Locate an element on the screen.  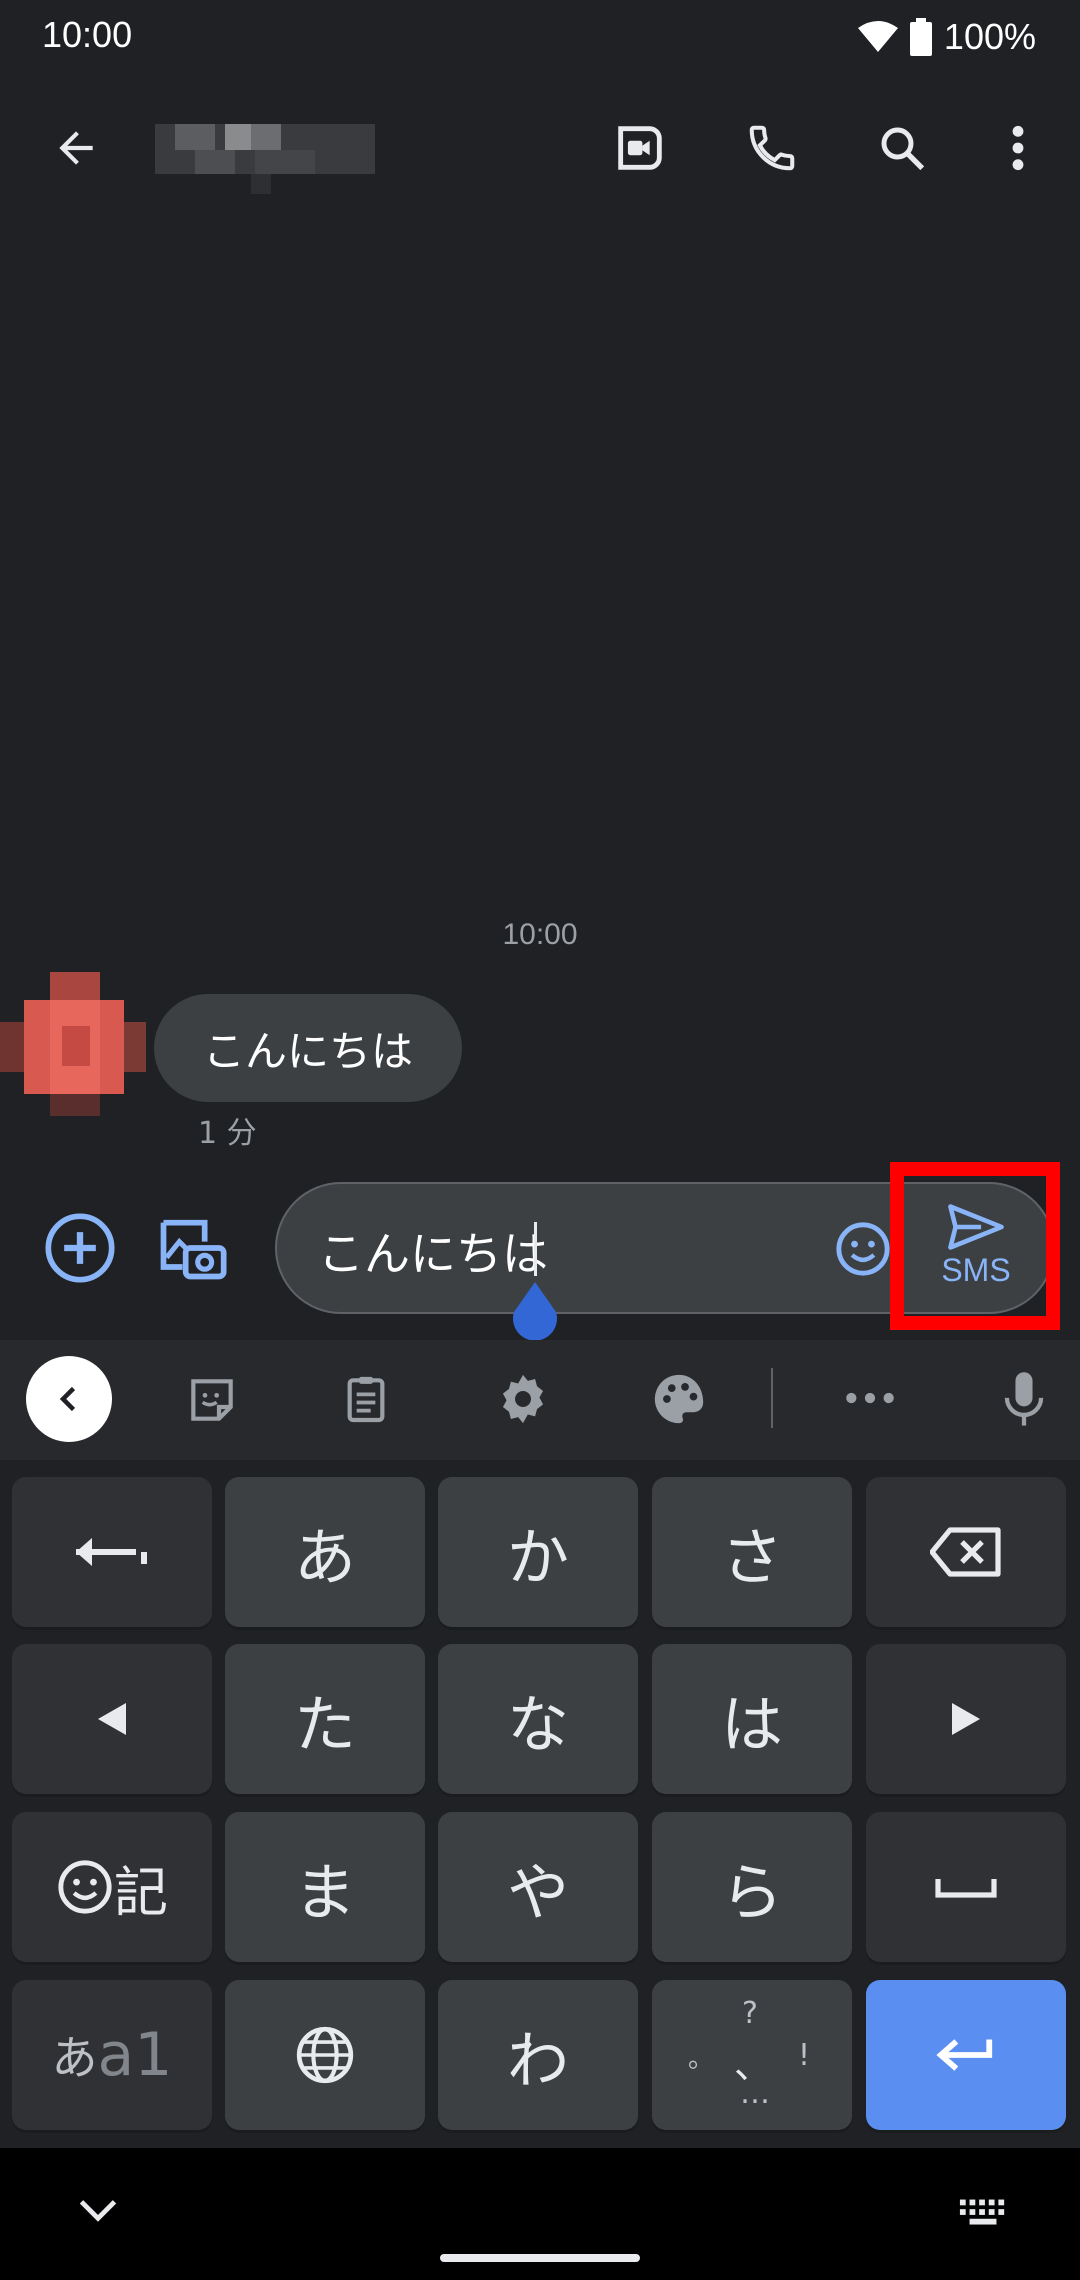
key-cursor-left is located at coordinates (112, 1719).